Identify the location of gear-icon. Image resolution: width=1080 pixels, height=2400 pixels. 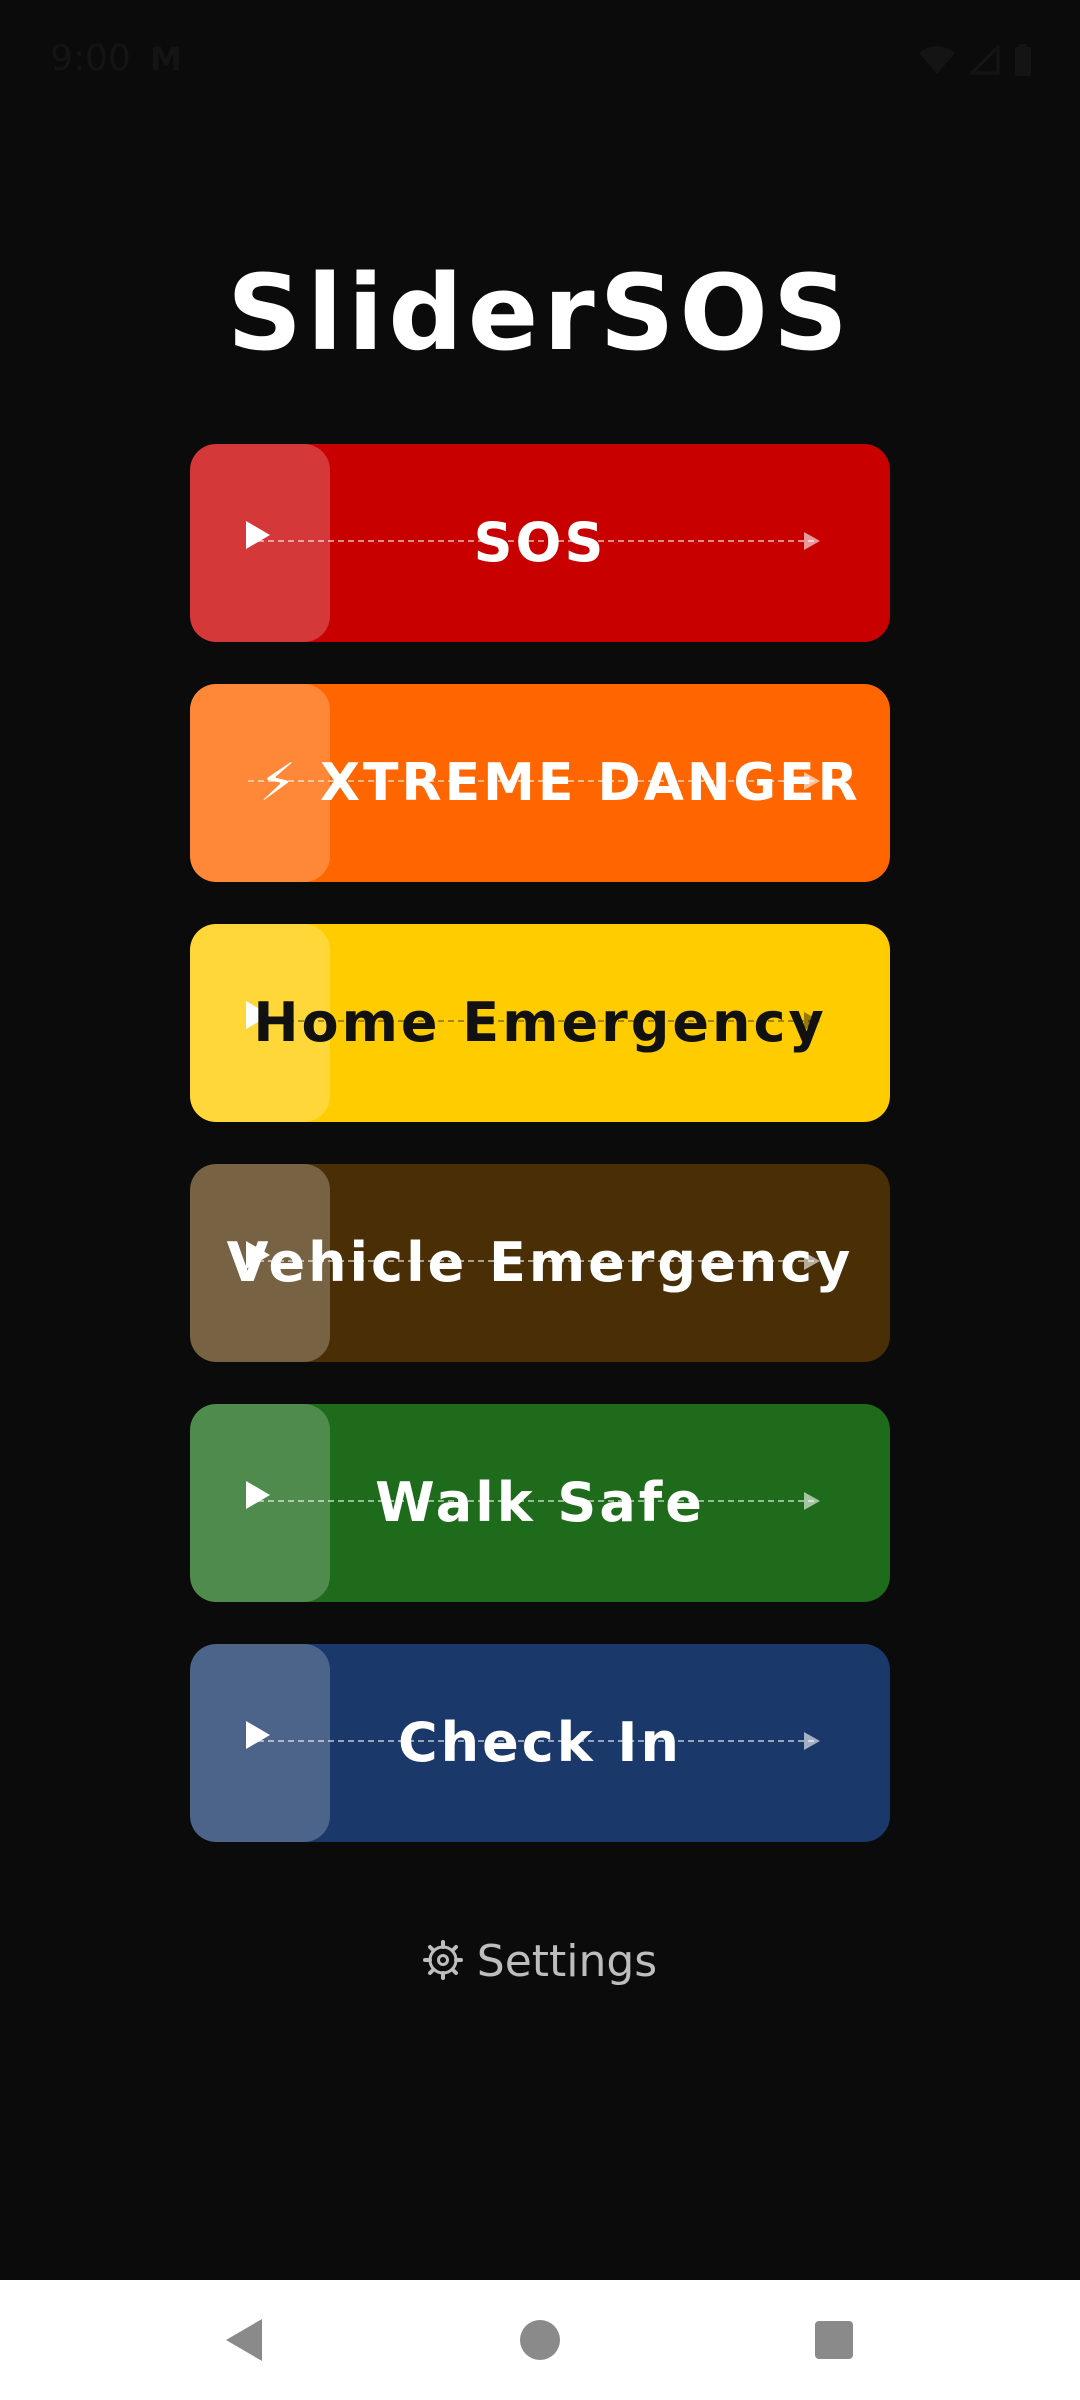
(442, 1965).